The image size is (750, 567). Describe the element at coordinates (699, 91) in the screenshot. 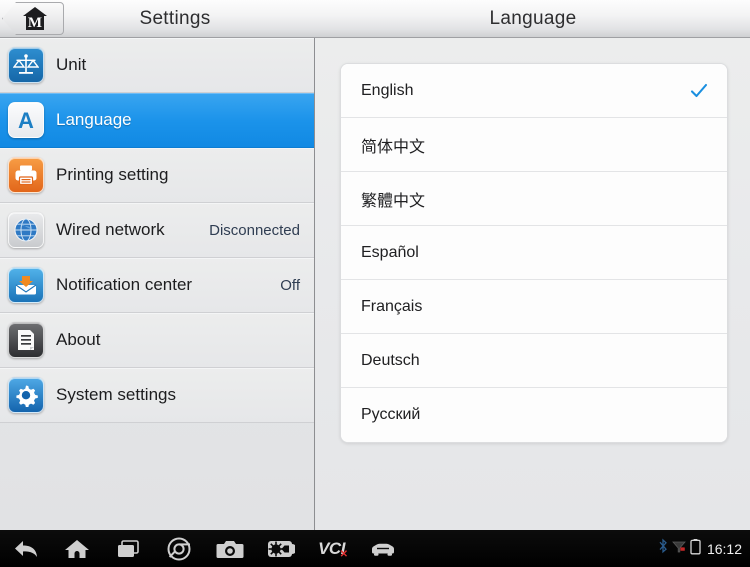

I see `check-icon` at that location.